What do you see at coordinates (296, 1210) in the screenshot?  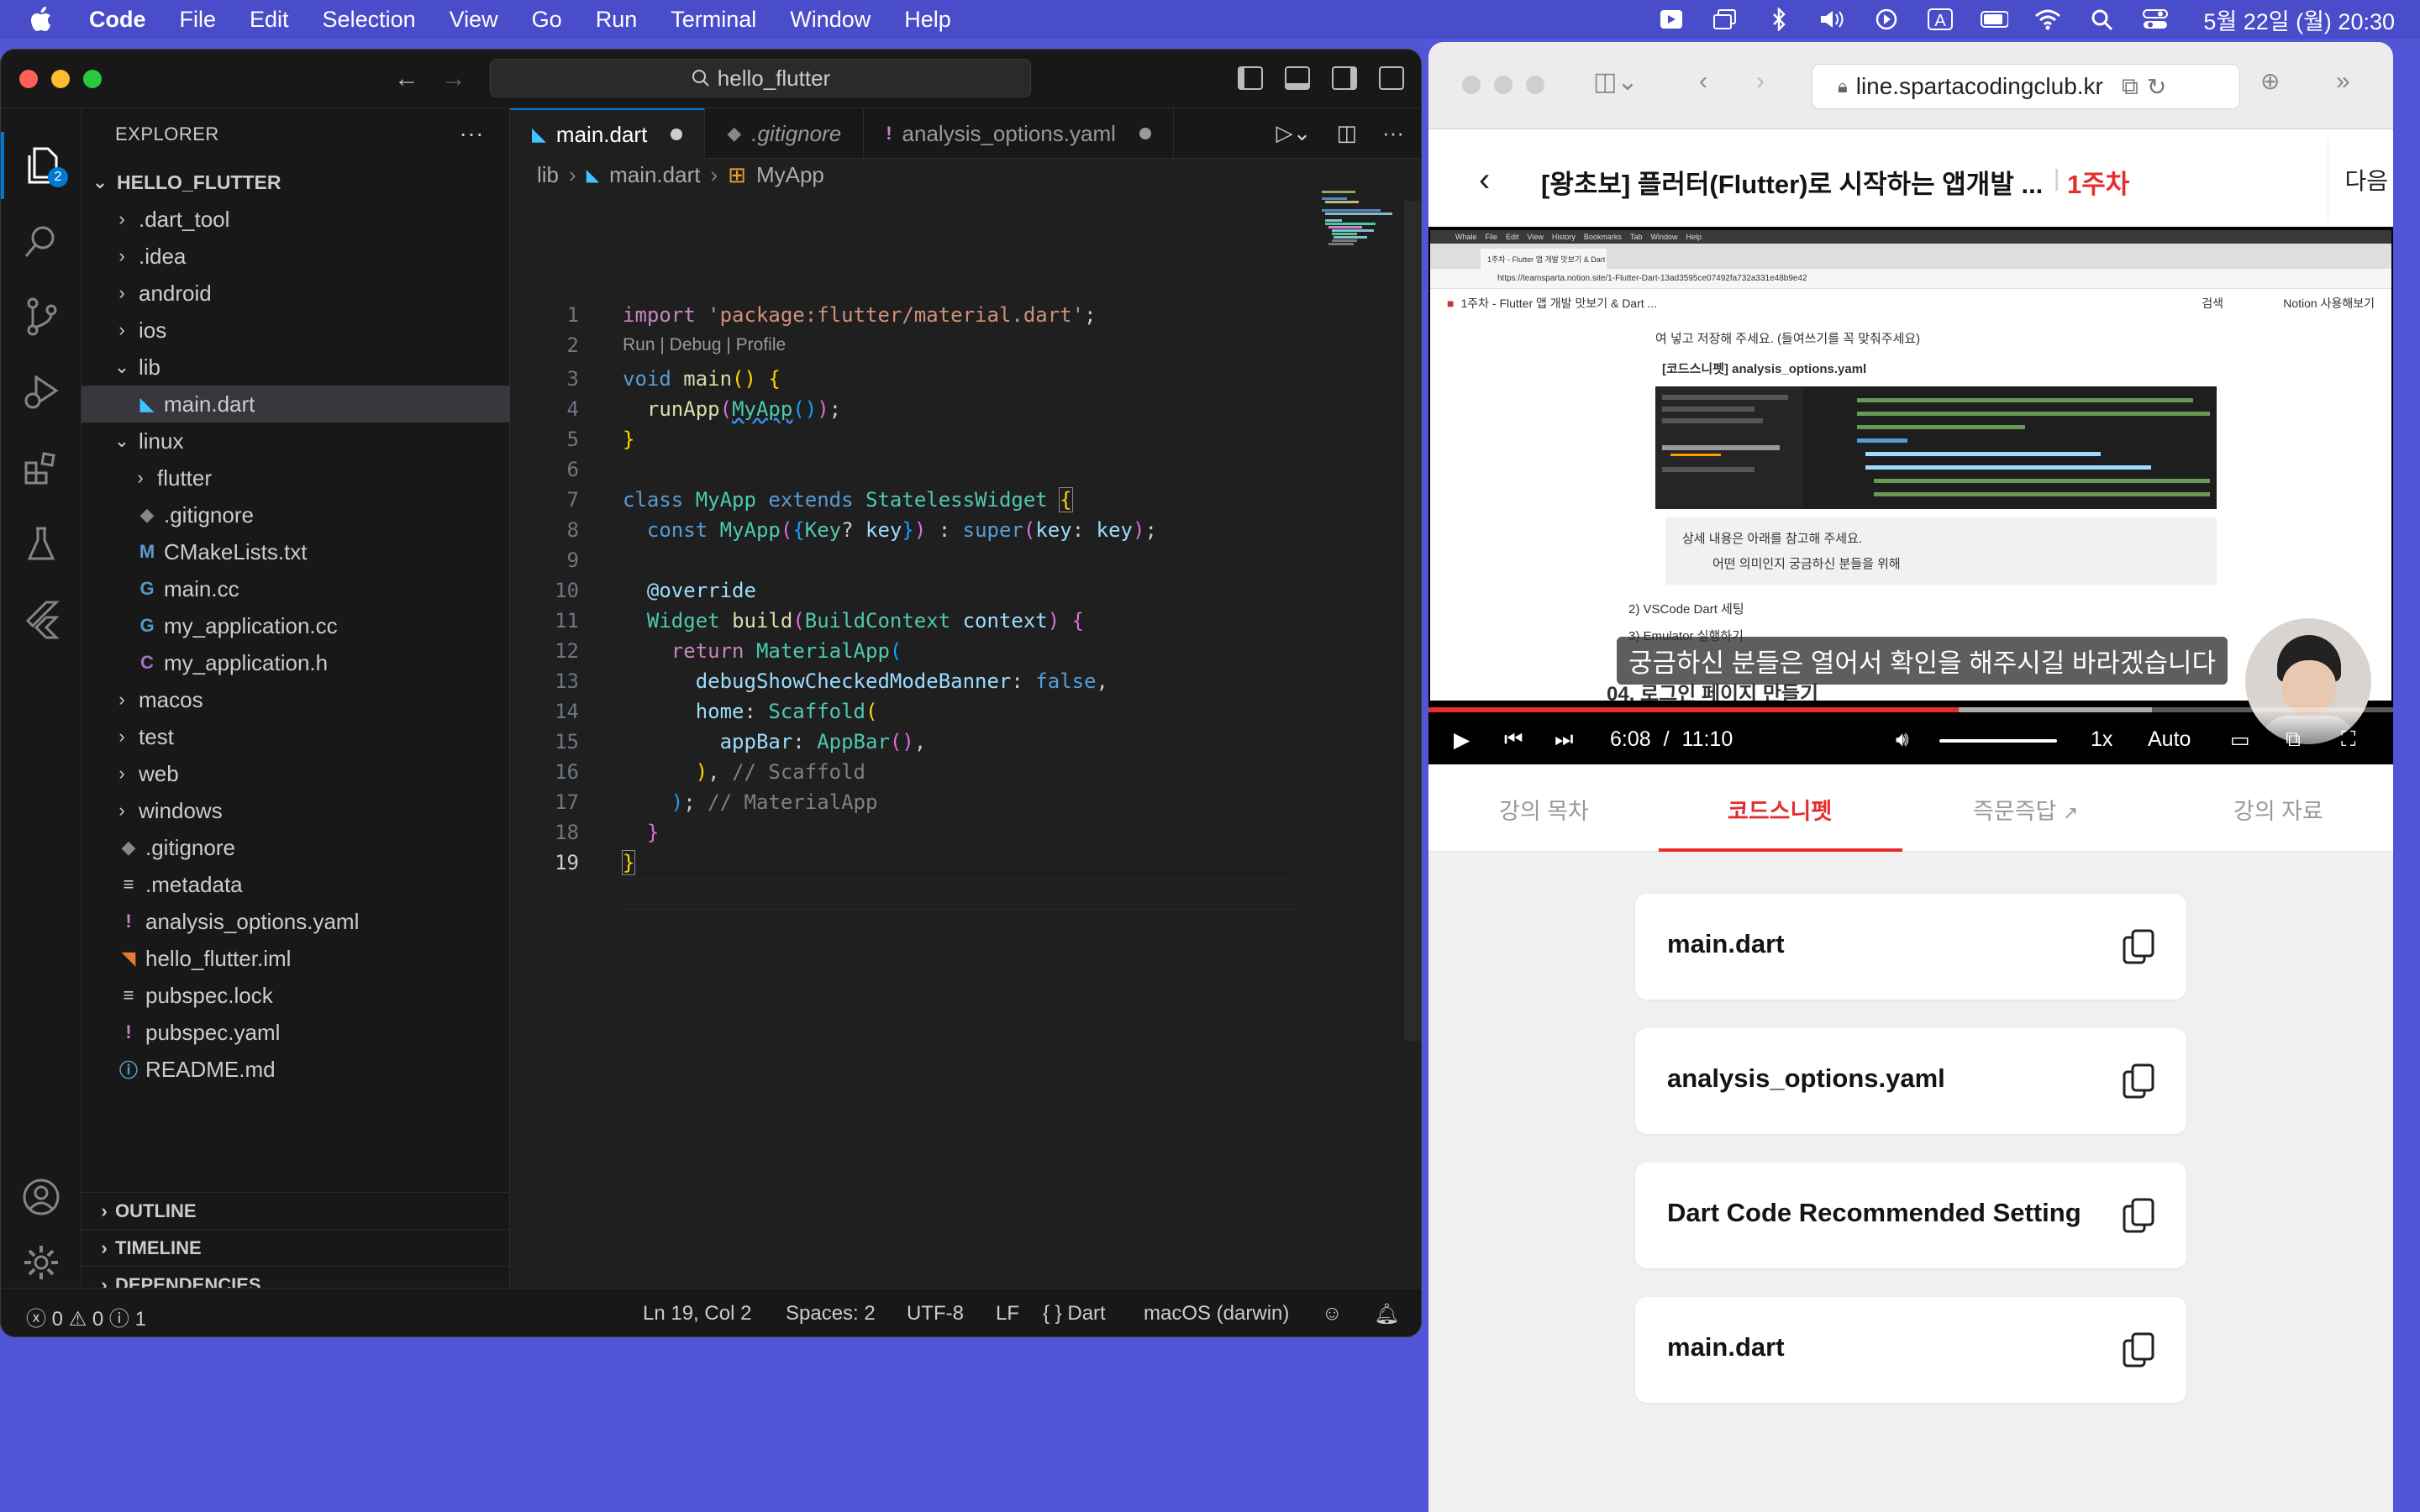 I see `outline-section: › OUTLINE` at bounding box center [296, 1210].